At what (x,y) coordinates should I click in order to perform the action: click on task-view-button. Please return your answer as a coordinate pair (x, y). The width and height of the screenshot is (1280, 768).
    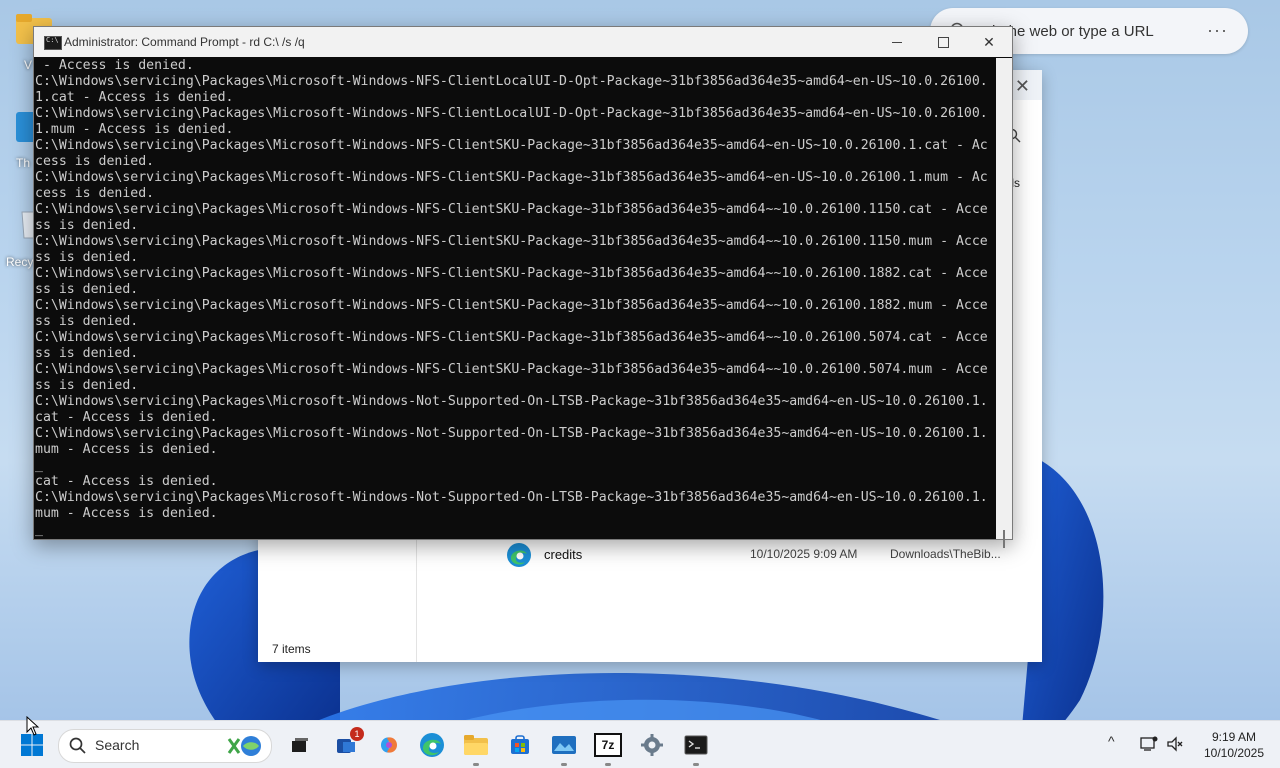
    Looking at the image, I should click on (300, 745).